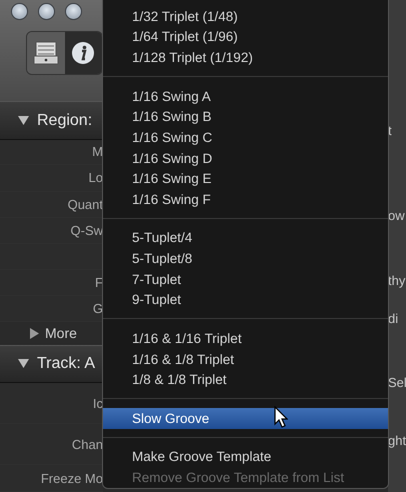 This screenshot has width=406, height=492. What do you see at coordinates (245, 96) in the screenshot?
I see `menu-item: 1/16 Swing A` at bounding box center [245, 96].